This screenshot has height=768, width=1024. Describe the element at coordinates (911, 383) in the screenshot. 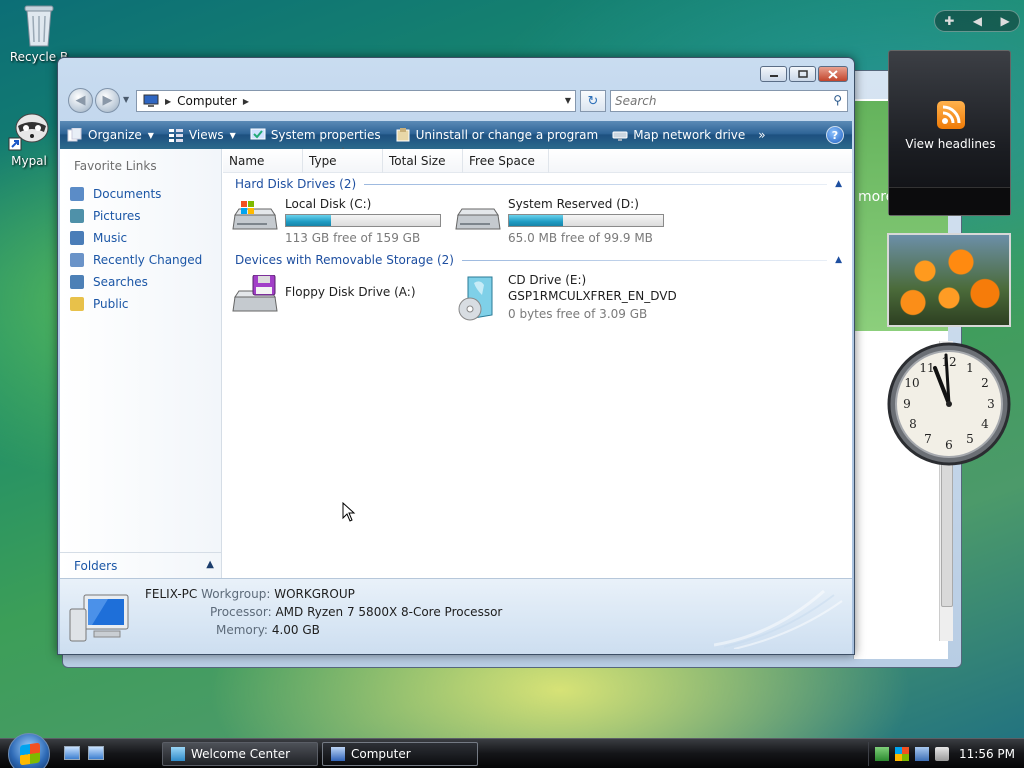

I see `svg-text: 10` at that location.